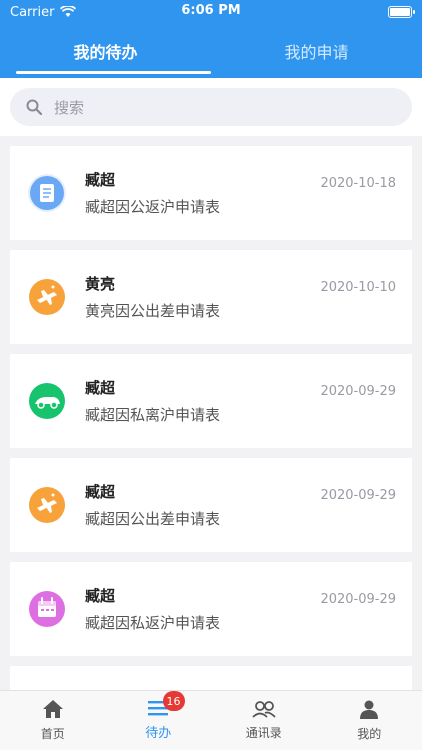 The image size is (422, 750). What do you see at coordinates (173, 701) in the screenshot?
I see `notification-badge: 16` at bounding box center [173, 701].